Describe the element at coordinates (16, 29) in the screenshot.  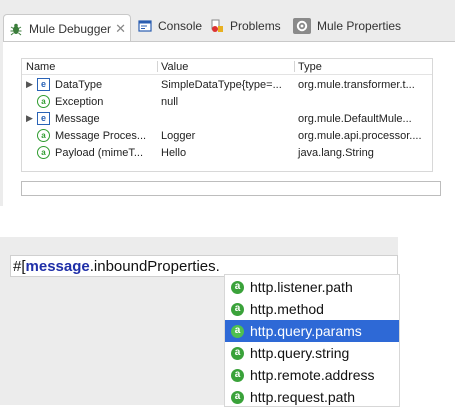
I see `bug-icon` at that location.